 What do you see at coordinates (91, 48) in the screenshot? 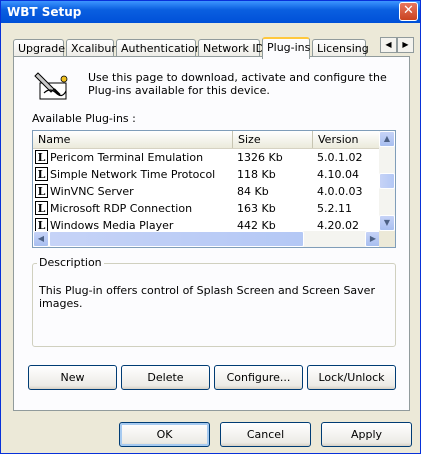
I see `tab-xcalibur: Xcalibur` at bounding box center [91, 48].